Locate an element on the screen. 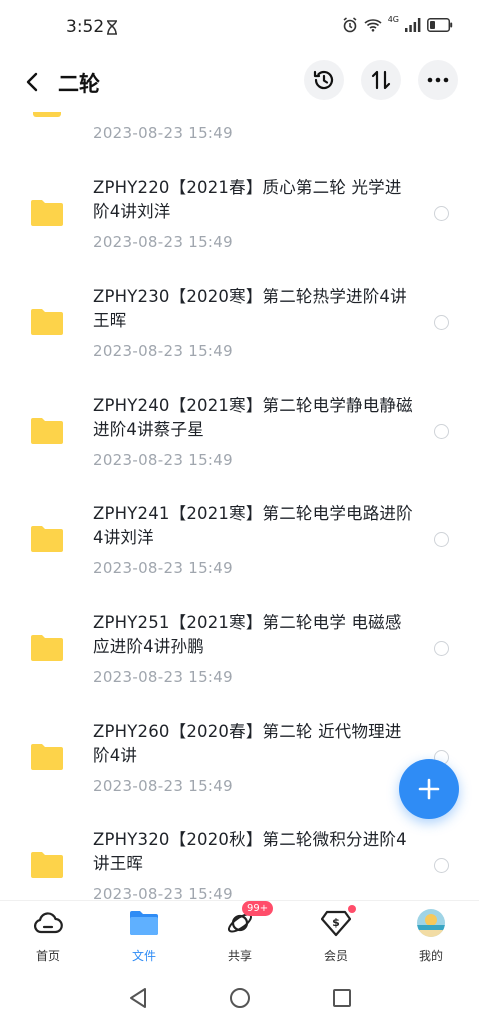 This screenshot has height=1024, width=479. nav-share: 99+ 共享 is located at coordinates (240, 935).